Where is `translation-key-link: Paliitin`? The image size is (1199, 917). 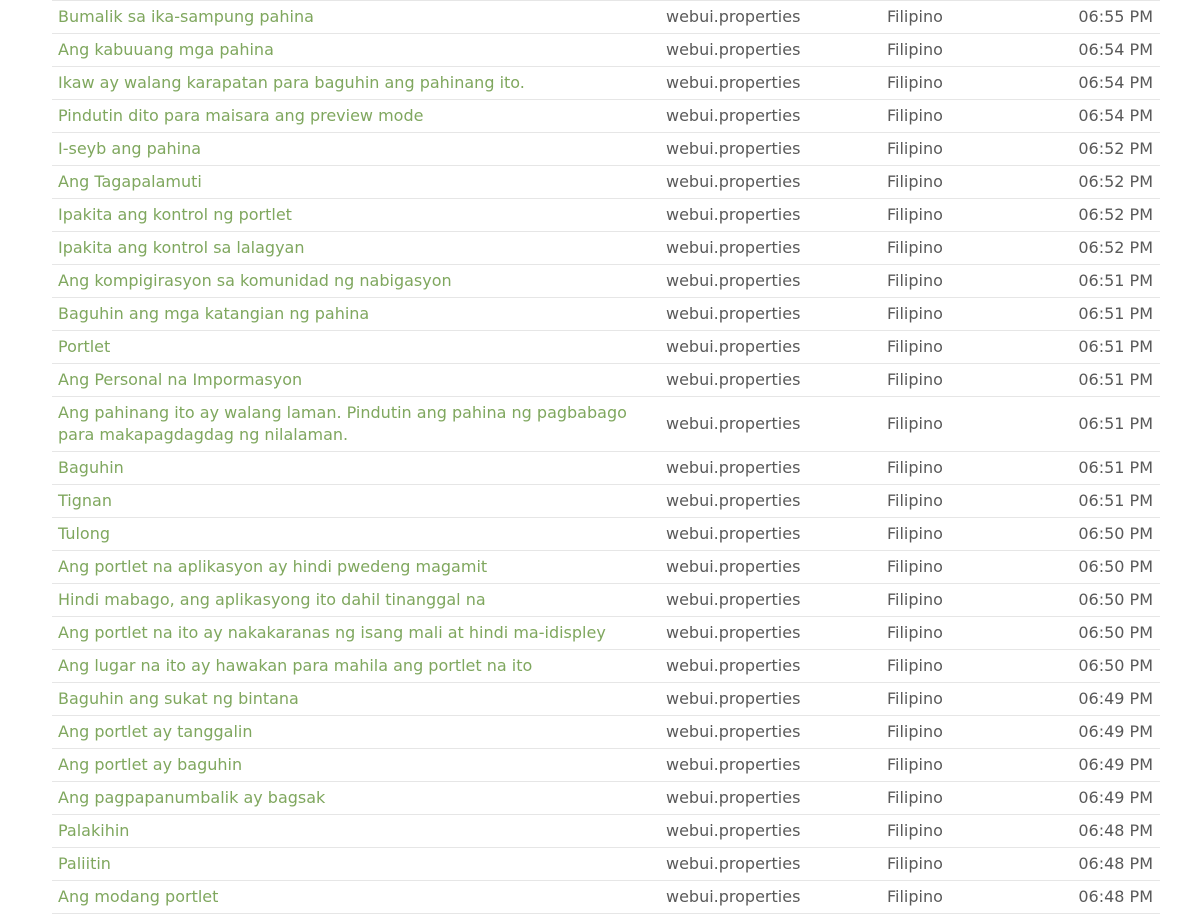 translation-key-link: Paliitin is located at coordinates (359, 864).